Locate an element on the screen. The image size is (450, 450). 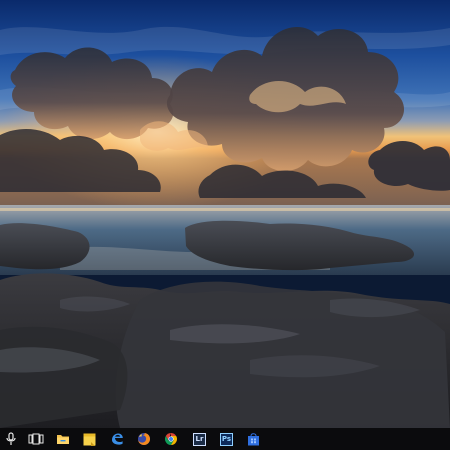
photoshop-tile: Ps is located at coordinates (226, 439).